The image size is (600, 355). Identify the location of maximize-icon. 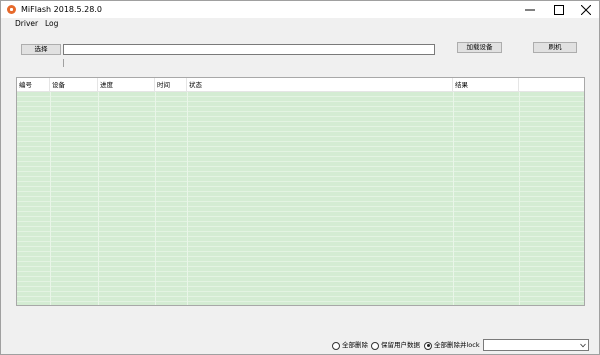
(559, 9).